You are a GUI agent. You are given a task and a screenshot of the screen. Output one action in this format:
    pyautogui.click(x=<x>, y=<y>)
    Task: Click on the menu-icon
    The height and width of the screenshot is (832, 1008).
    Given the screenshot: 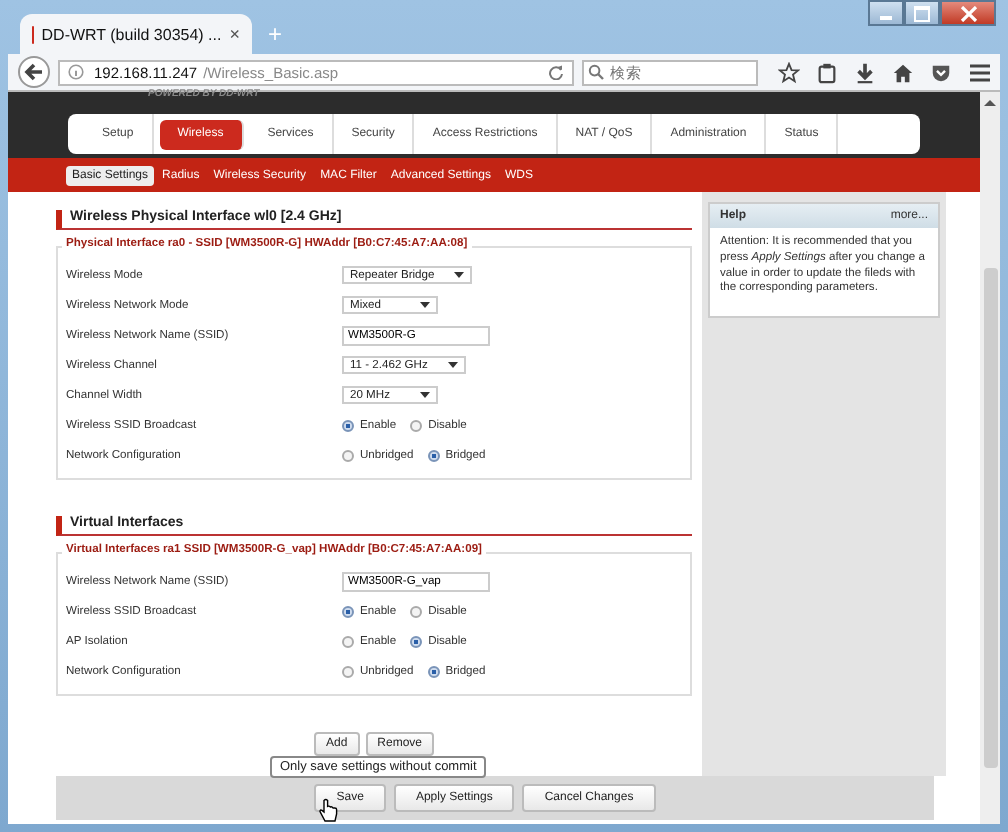 What is the action you would take?
    pyautogui.click(x=980, y=72)
    